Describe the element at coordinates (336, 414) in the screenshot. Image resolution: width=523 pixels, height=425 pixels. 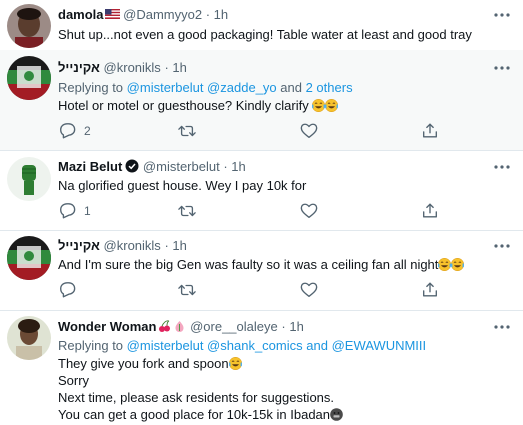
I see `grimace-emoji` at that location.